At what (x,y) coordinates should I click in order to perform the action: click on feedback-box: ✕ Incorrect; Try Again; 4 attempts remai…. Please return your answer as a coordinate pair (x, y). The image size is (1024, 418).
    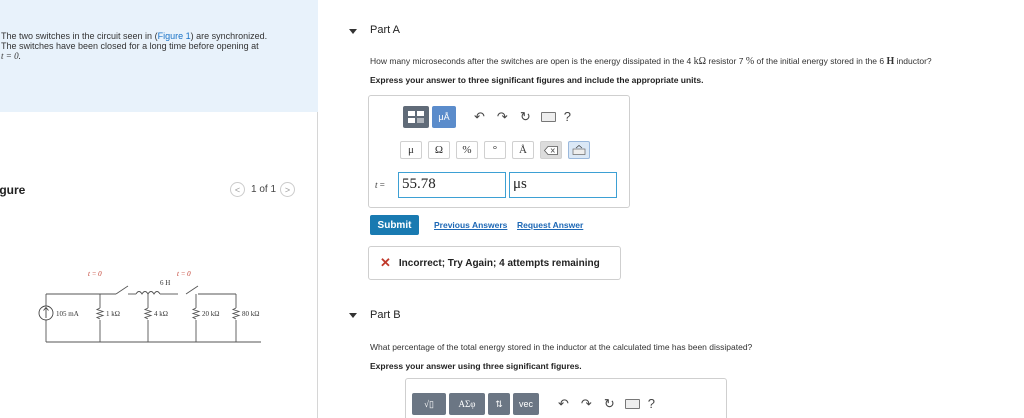
    Looking at the image, I should click on (494, 263).